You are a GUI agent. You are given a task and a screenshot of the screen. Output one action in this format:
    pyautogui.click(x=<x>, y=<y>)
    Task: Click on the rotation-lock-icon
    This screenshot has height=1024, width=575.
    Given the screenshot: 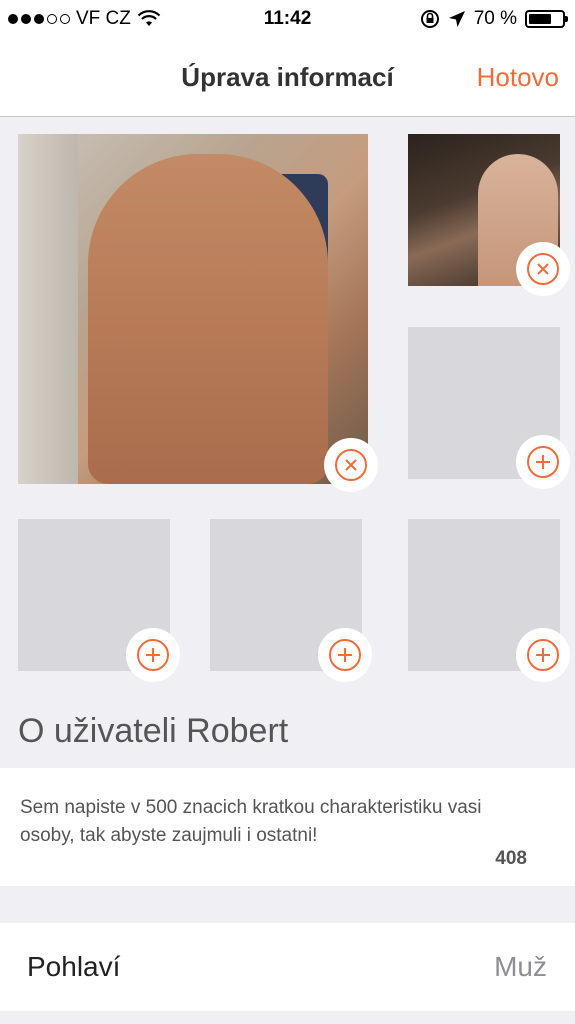 What is the action you would take?
    pyautogui.click(x=429, y=19)
    